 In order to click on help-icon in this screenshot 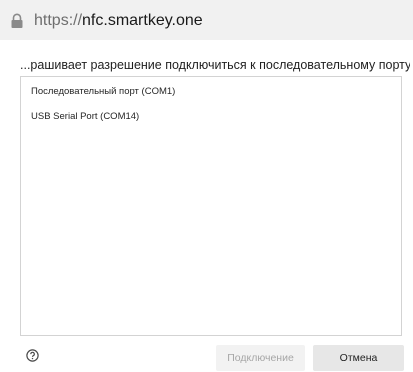, I will do `click(32, 355)`.